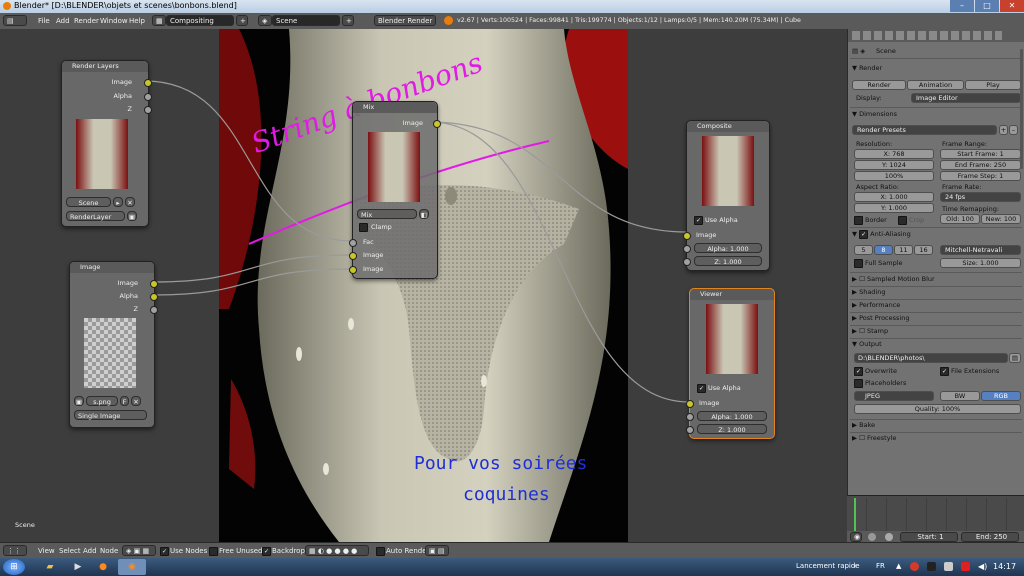 The height and width of the screenshot is (576, 1024). Describe the element at coordinates (863, 425) in the screenshot. I see `bake-panel-header: ▶ Bake` at that location.